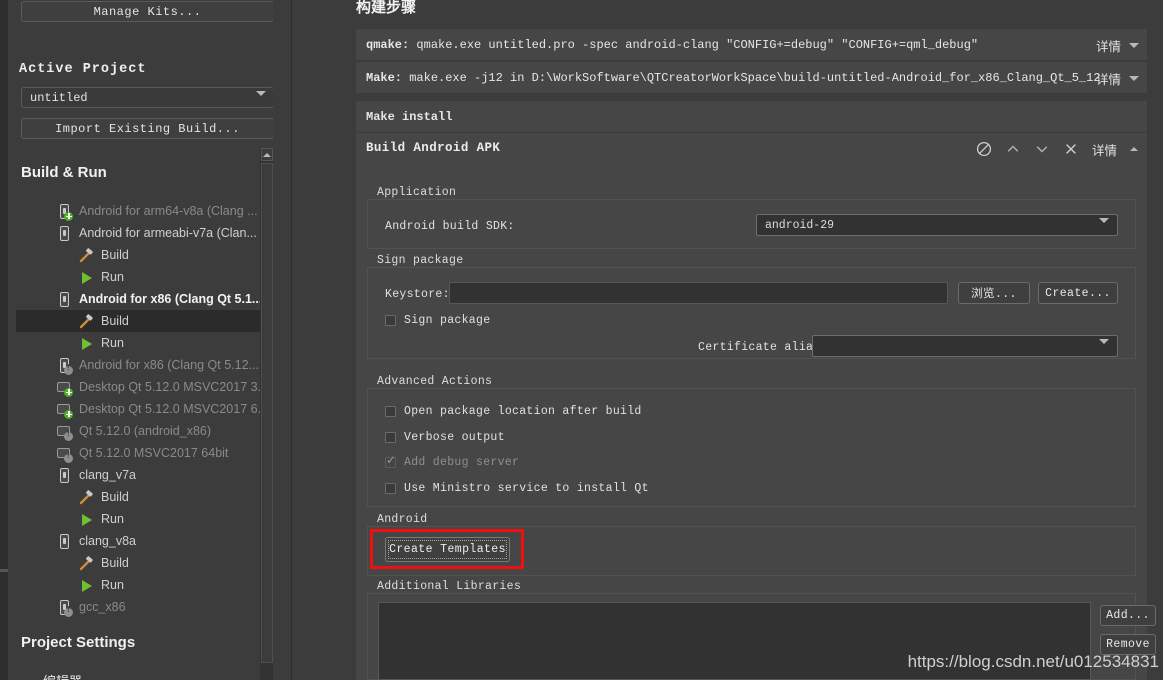 Image resolution: width=1163 pixels, height=680 pixels. Describe the element at coordinates (107, 475) in the screenshot. I see `tree-item-label: clang_v7a` at that location.